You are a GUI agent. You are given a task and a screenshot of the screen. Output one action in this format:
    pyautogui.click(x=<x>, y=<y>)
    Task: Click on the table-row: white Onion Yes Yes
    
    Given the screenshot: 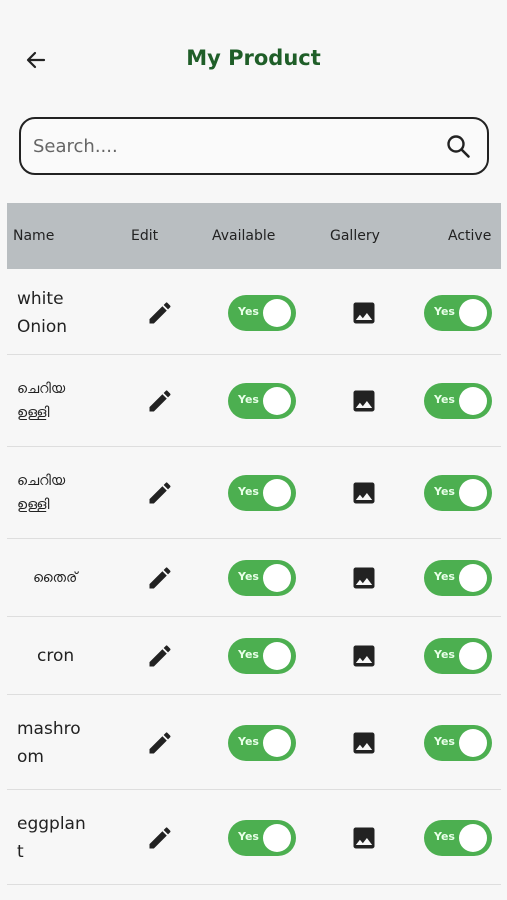 What is the action you would take?
    pyautogui.click(x=254, y=312)
    